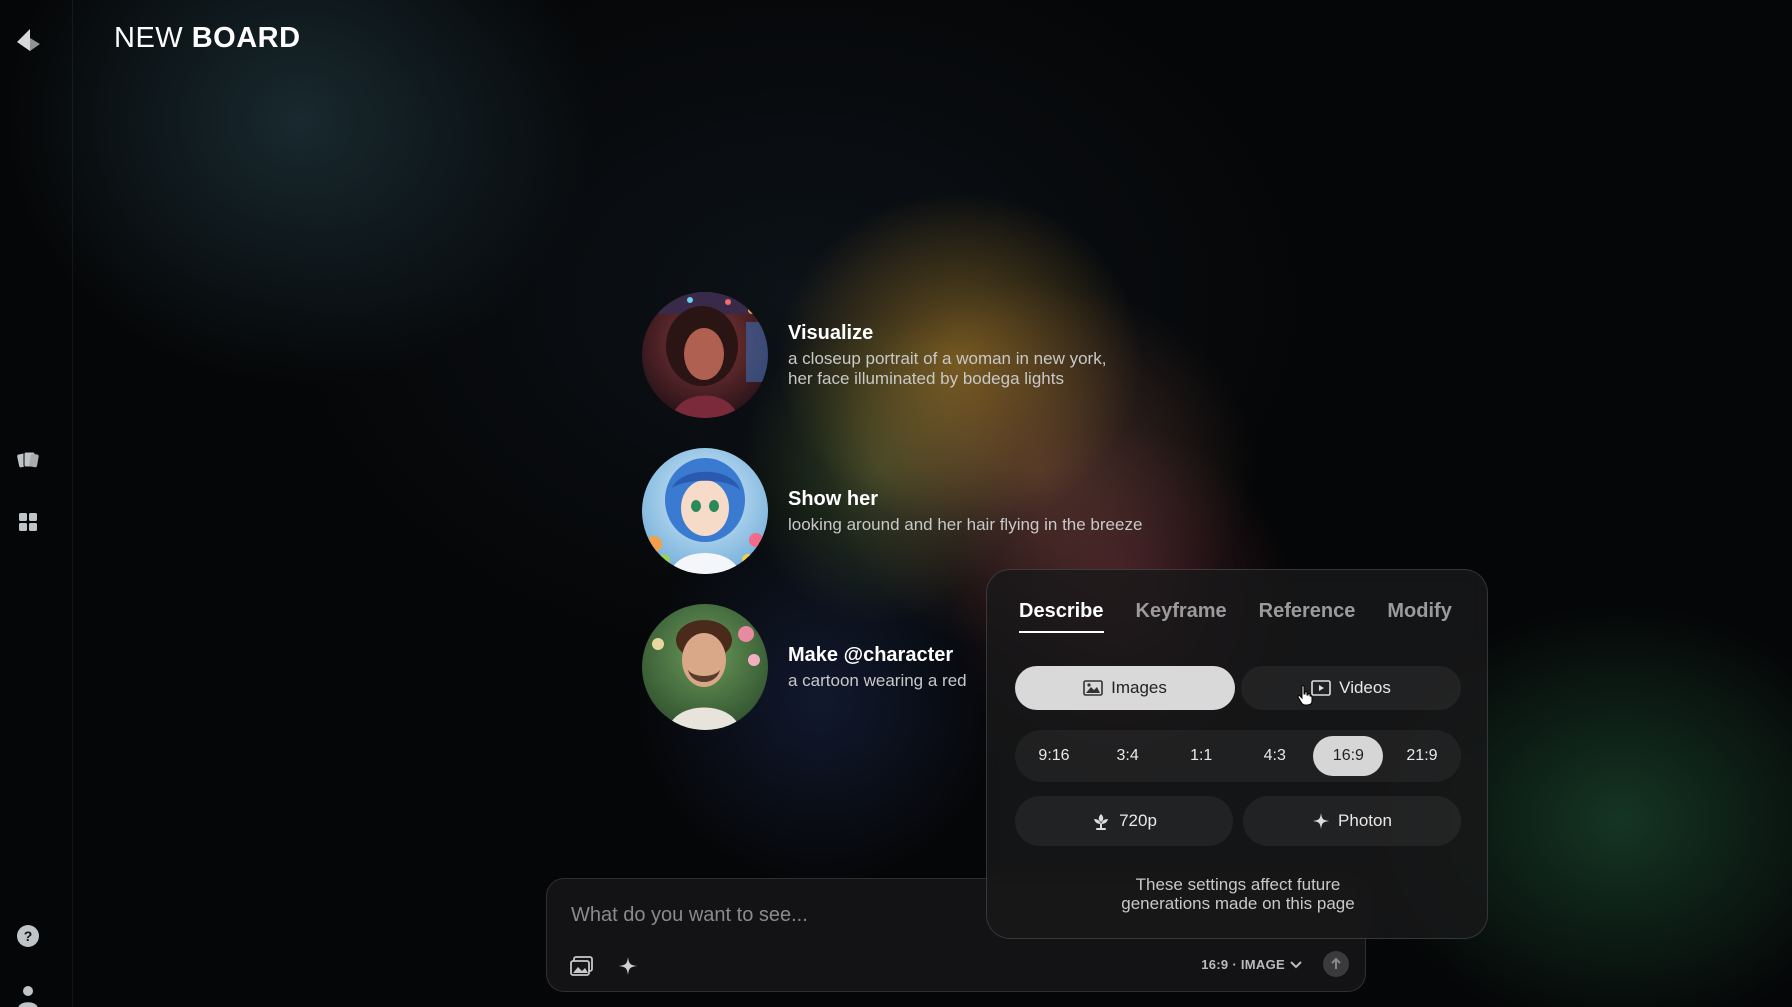 The width and height of the screenshot is (1792, 1007). Describe the element at coordinates (1348, 756) in the screenshot. I see `ratio-16-9: 16:9` at that location.